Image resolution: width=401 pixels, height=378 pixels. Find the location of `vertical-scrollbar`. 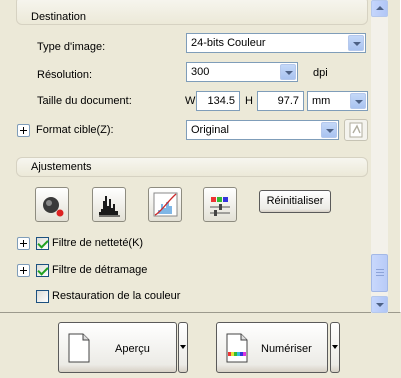

vertical-scrollbar is located at coordinates (379, 156).